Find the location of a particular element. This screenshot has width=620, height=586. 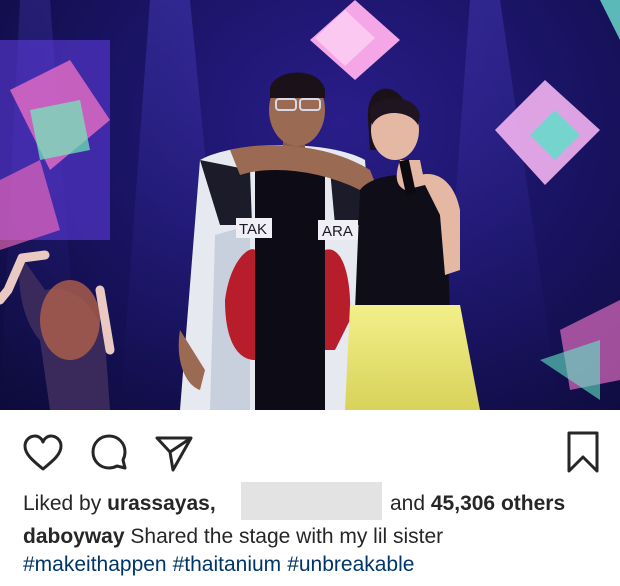

liked-by-username: urassayas, is located at coordinates (161, 503).